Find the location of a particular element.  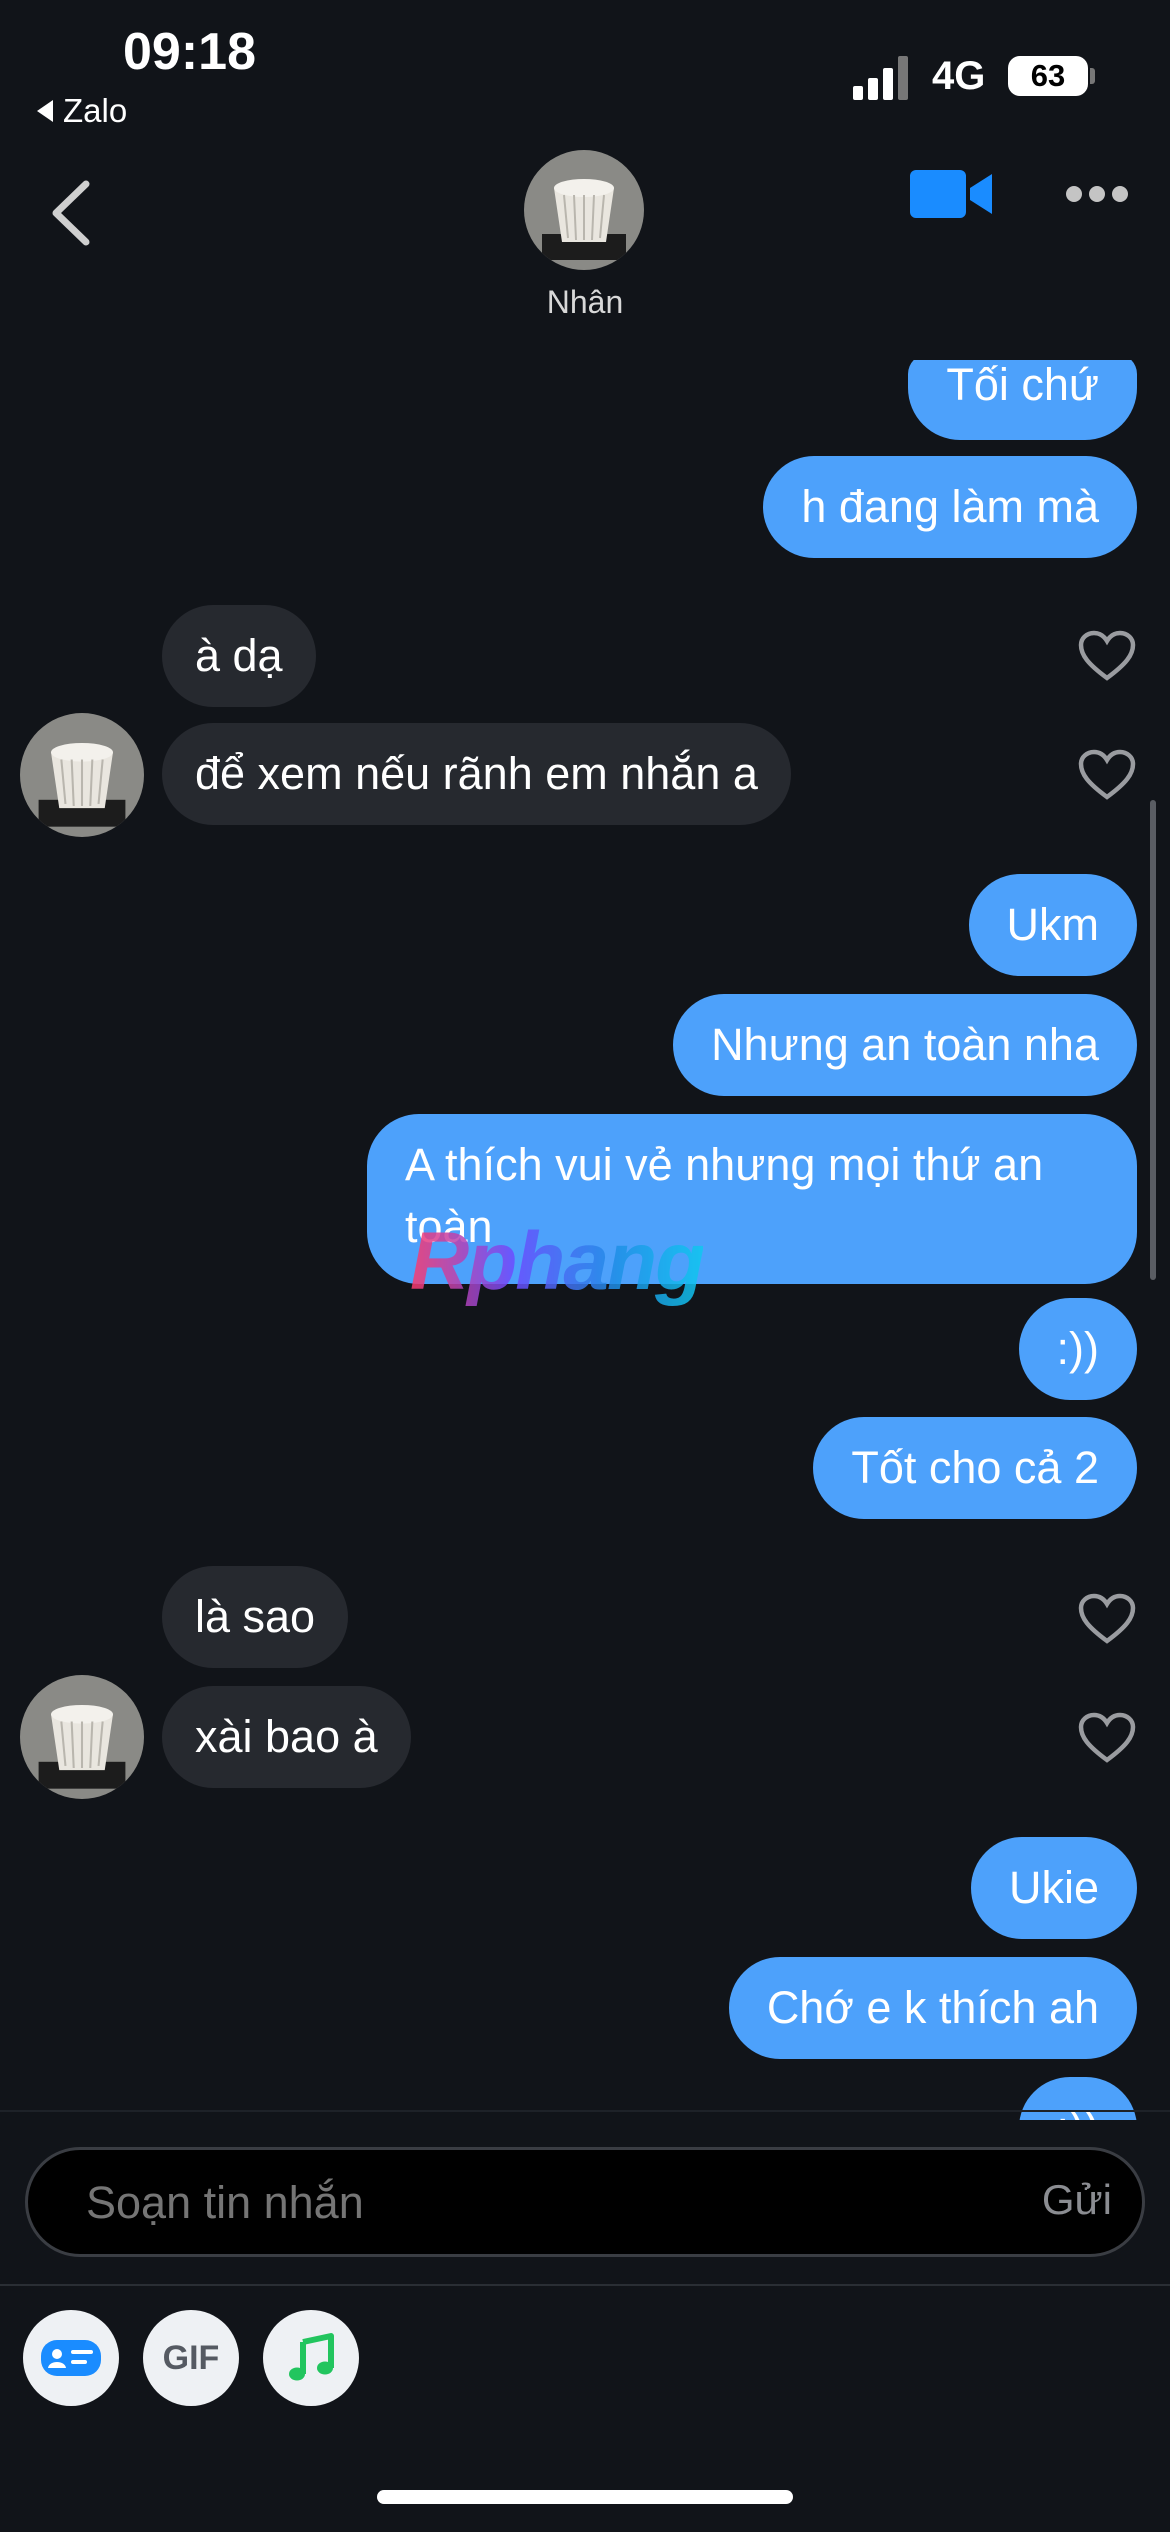

message-bubble-sent: Tối chứ is located at coordinates (1022, 400).